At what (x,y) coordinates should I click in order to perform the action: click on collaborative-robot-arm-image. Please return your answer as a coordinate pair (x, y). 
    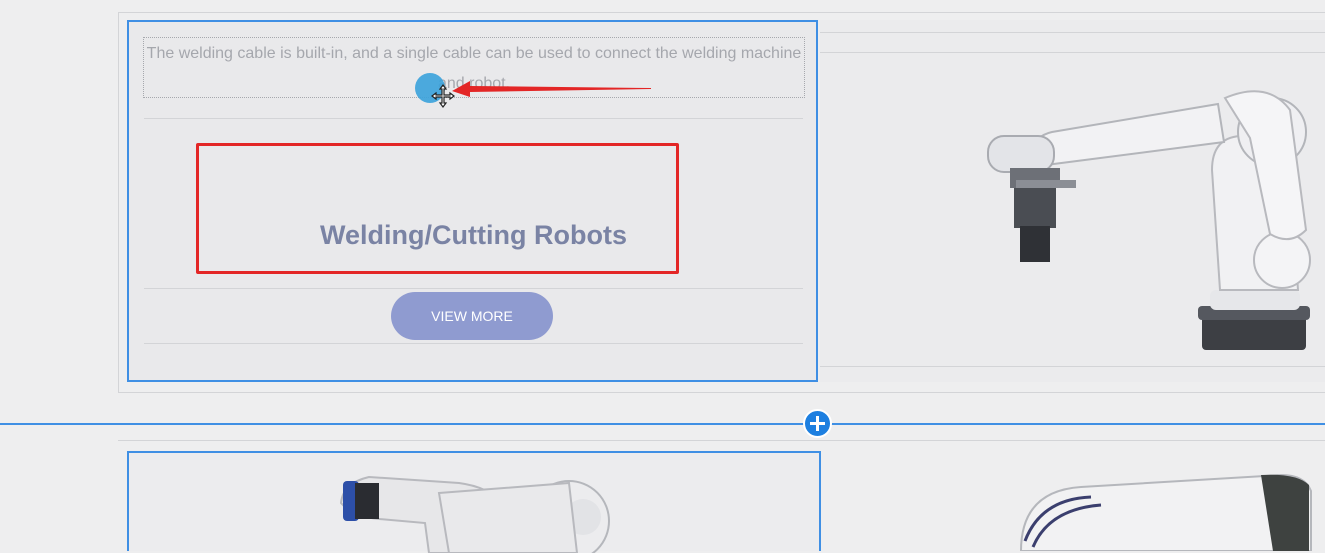
    Looking at the image, I should click on (474, 503).